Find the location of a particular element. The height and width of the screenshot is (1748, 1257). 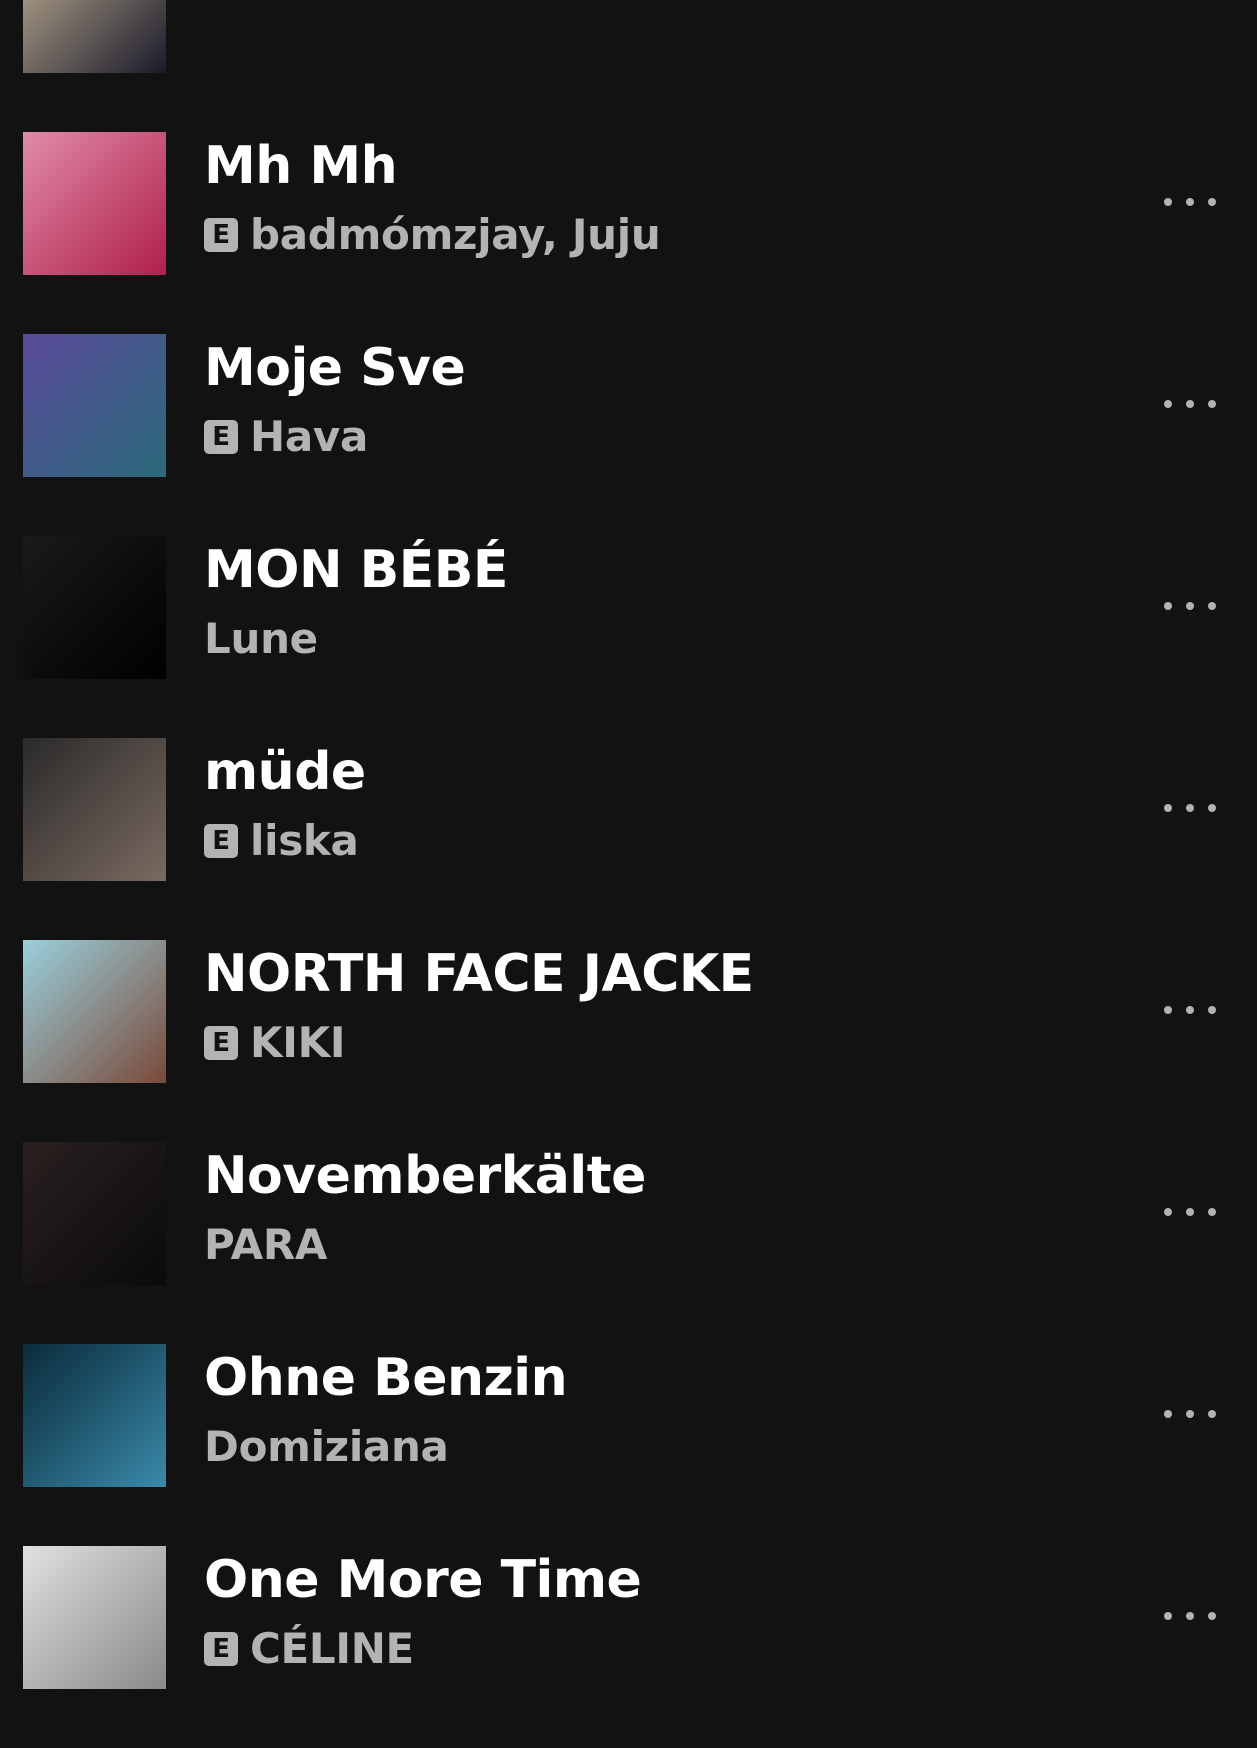

track-title: Ohne Benzin is located at coordinates (386, 1378).